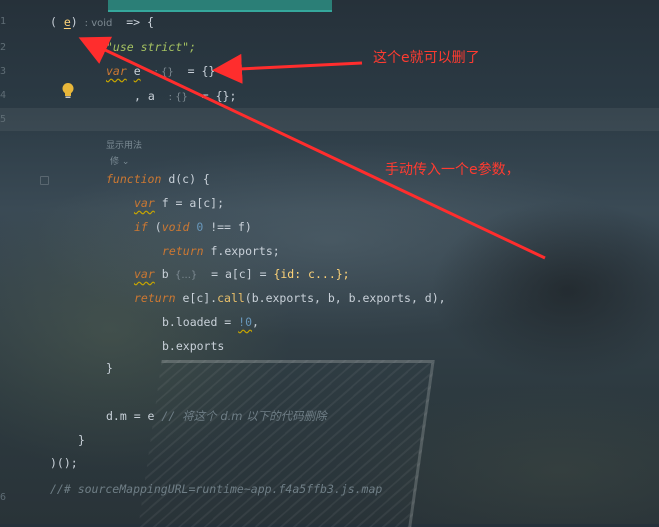 This screenshot has height=527, width=659. Describe the element at coordinates (452, 170) in the screenshot. I see `annotation-pass-e: 手动传入一个e参数，` at that location.